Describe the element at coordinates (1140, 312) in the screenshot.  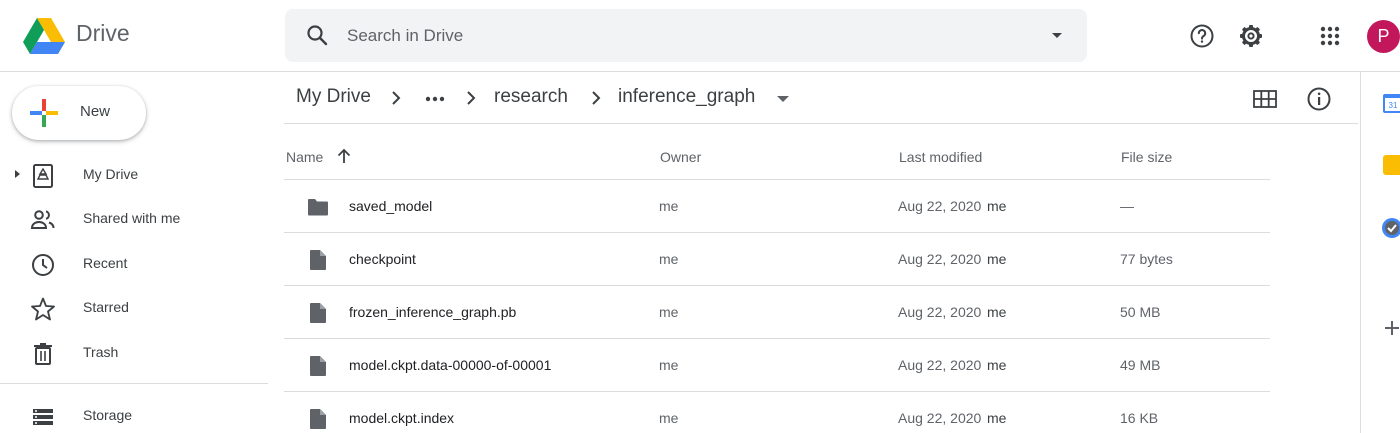
I see `file-size: 50 MB` at that location.